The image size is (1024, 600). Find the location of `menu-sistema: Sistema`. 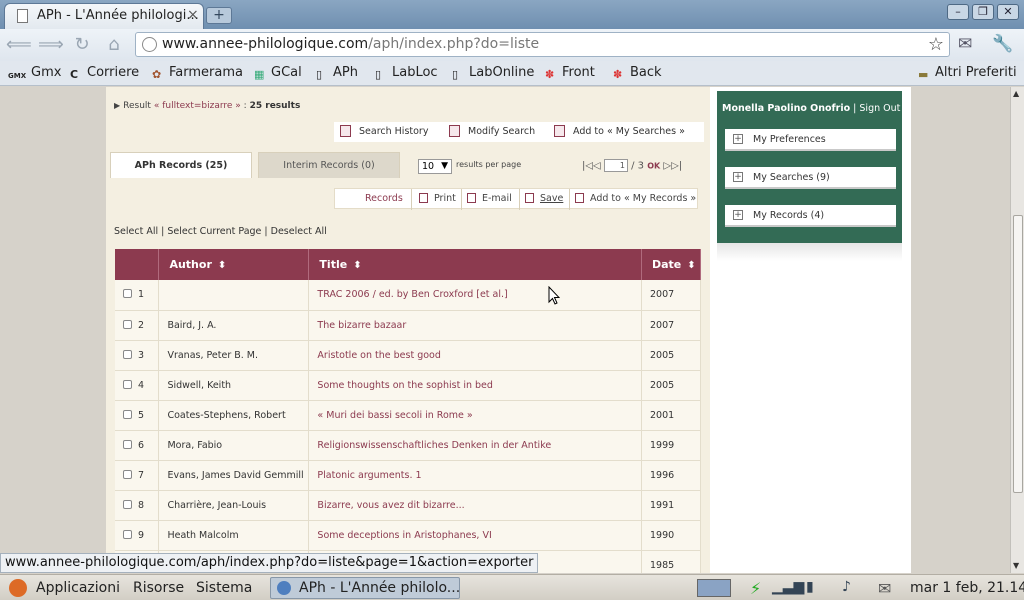

menu-sistema: Sistema is located at coordinates (224, 588).